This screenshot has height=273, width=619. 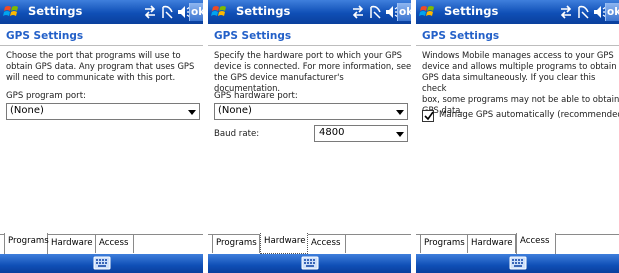 I want to click on program-port-label: GPS program port:, so click(x=46, y=96).